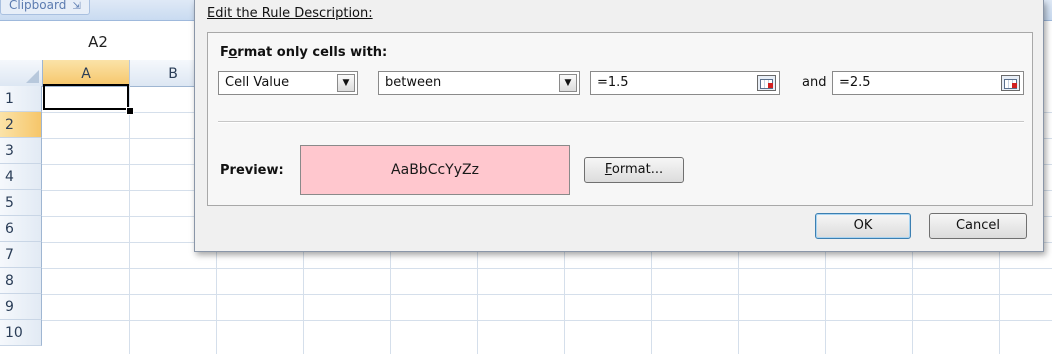 This screenshot has height=354, width=1052. What do you see at coordinates (21, 73) in the screenshot?
I see `select-all-corner` at bounding box center [21, 73].